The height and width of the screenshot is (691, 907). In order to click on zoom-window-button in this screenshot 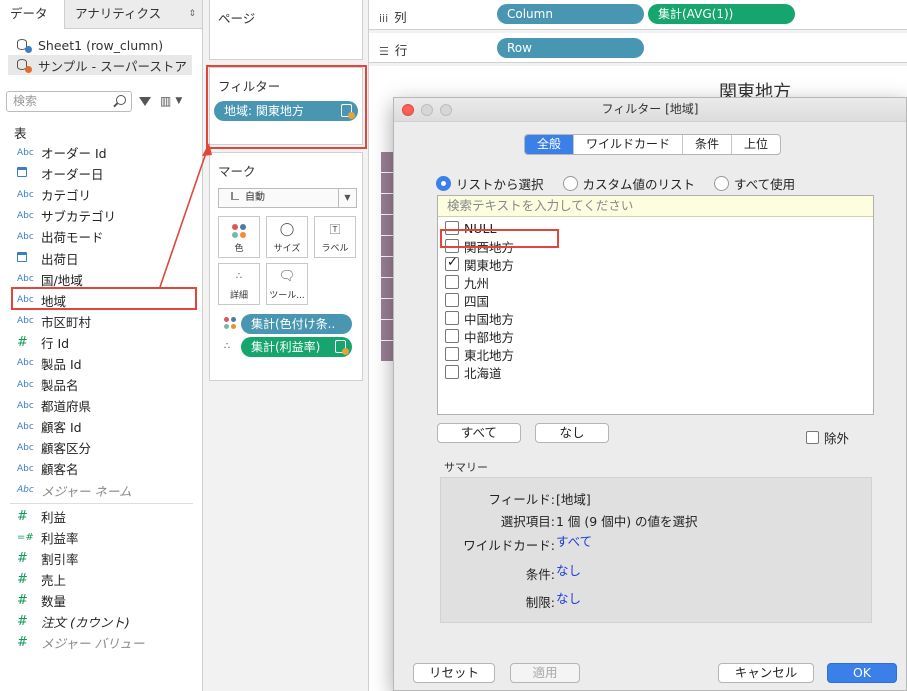, I will do `click(446, 110)`.